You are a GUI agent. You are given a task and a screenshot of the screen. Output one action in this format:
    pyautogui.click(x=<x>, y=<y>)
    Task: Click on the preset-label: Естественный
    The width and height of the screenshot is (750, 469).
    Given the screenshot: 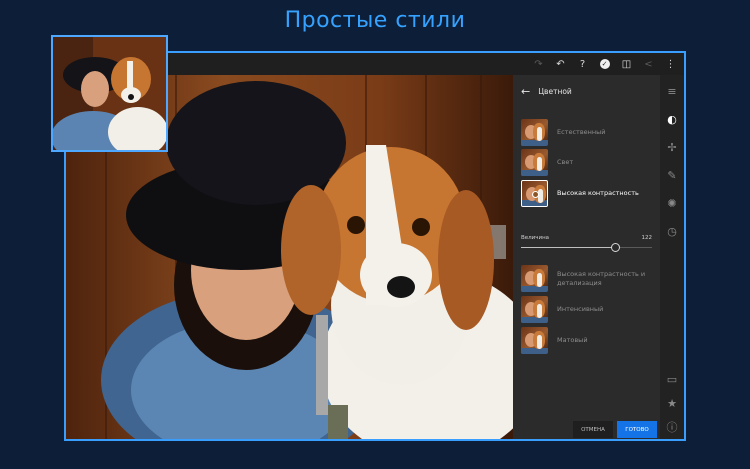 What is the action you would take?
    pyautogui.click(x=581, y=132)
    